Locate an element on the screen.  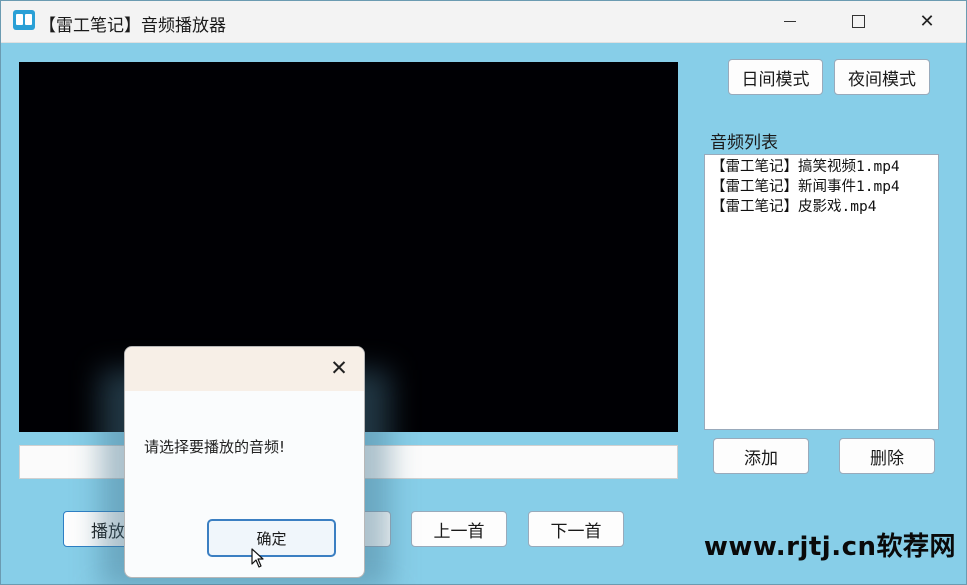
close-icon: ✕ is located at coordinates (927, 21).